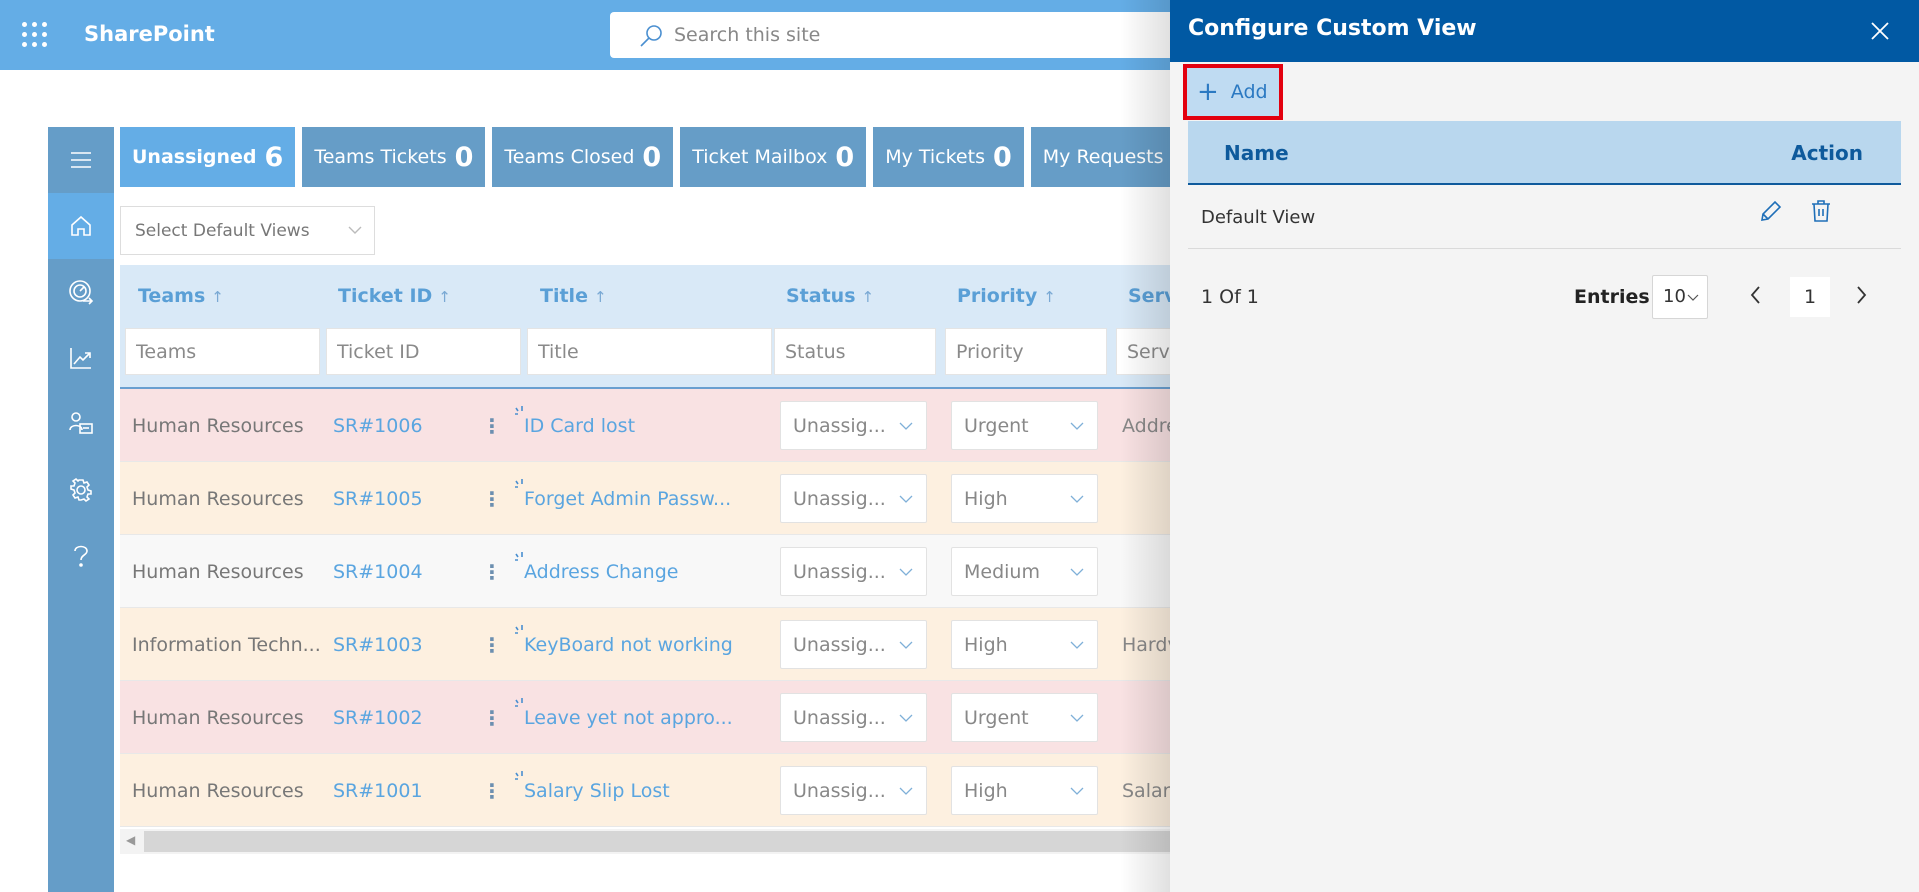 This screenshot has height=892, width=1919. Describe the element at coordinates (986, 644) in the screenshot. I see `priority-value: High` at that location.